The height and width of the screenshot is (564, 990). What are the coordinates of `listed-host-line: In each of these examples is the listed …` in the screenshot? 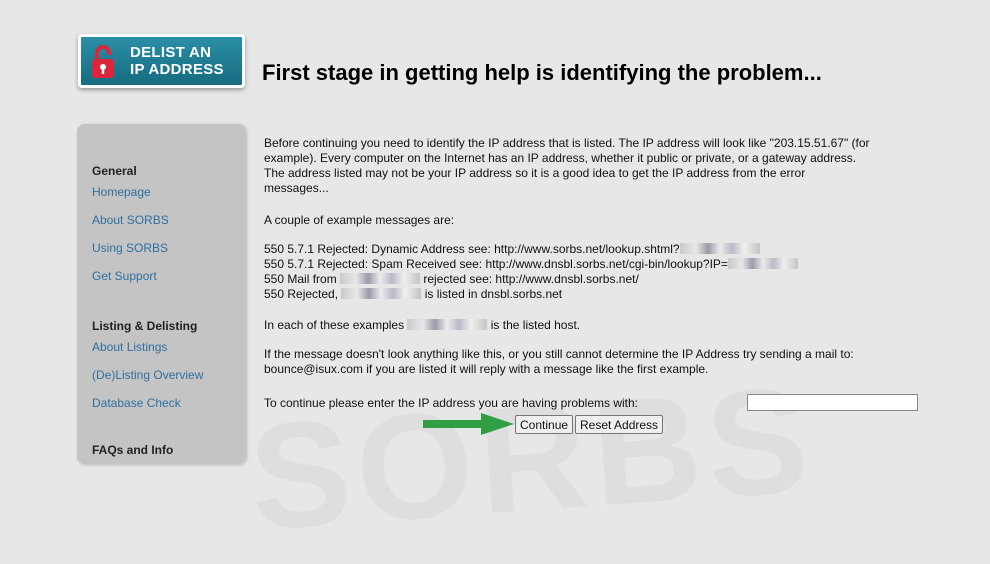 It's located at (422, 325).